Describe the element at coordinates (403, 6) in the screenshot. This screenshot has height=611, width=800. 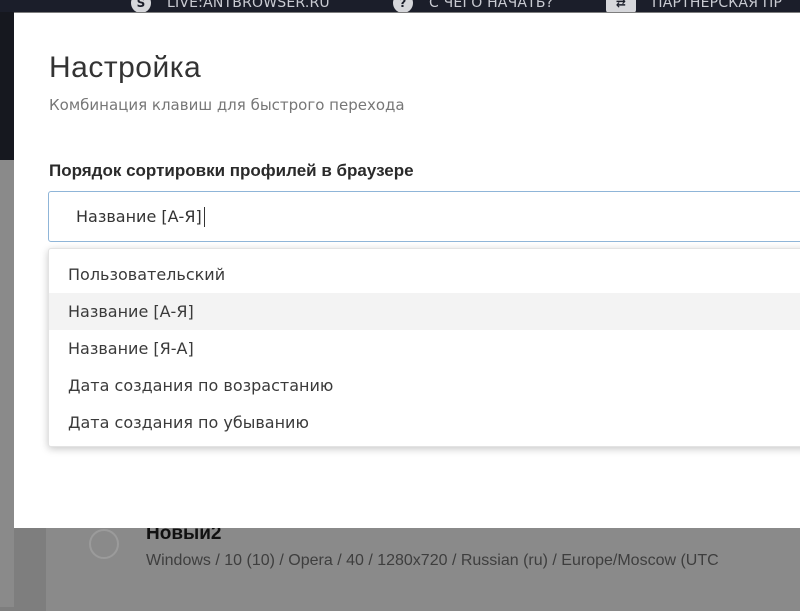
I see `question-icon: ?` at that location.